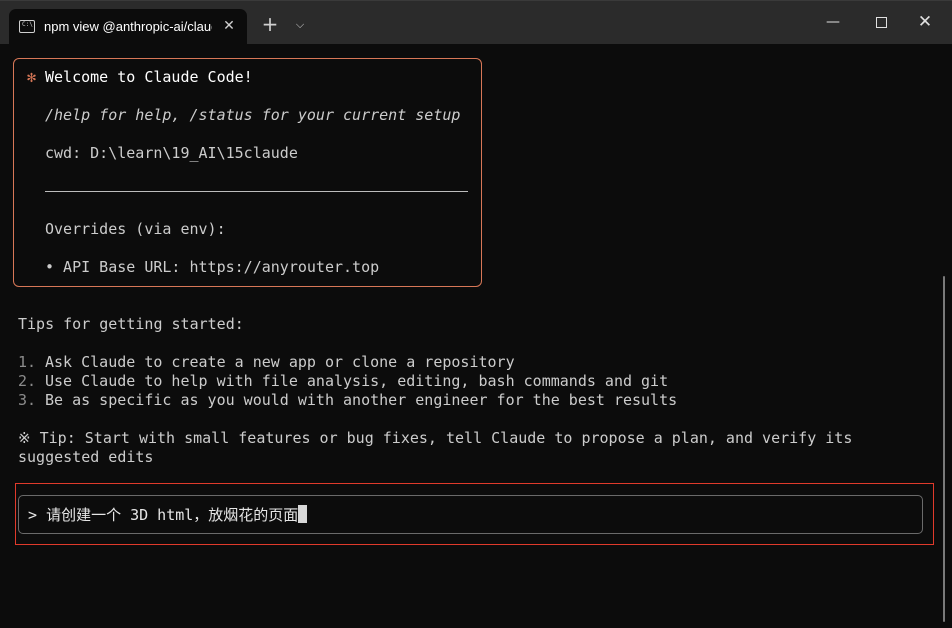 The image size is (952, 628). What do you see at coordinates (149, 77) in the screenshot?
I see `welcome-title: Welcome to Claude Code!` at bounding box center [149, 77].